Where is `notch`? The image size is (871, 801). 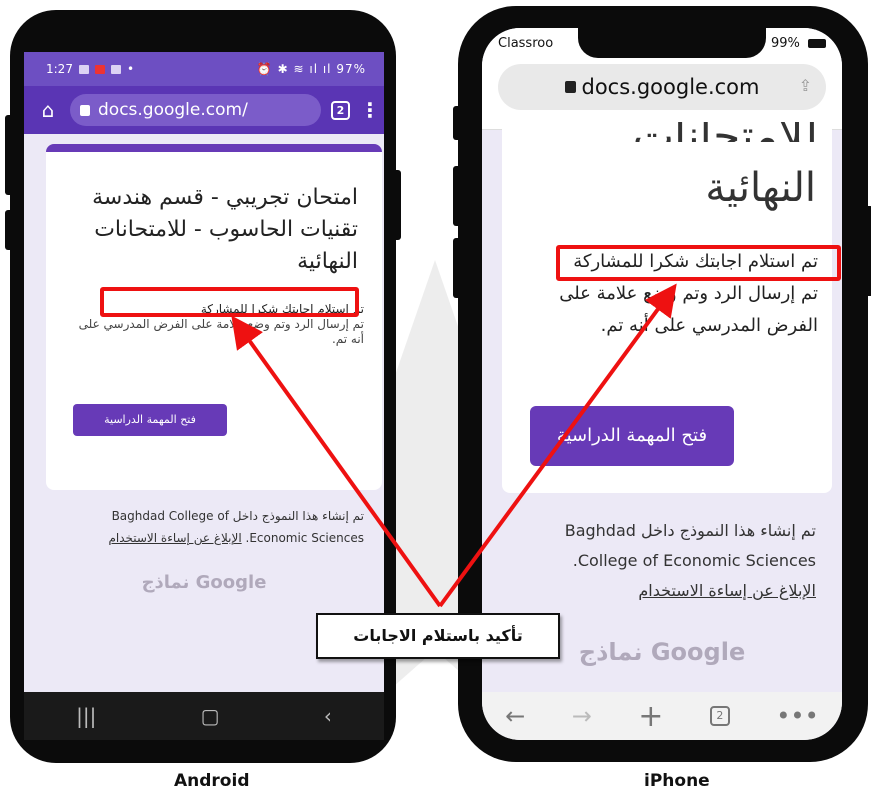
notch is located at coordinates (672, 43).